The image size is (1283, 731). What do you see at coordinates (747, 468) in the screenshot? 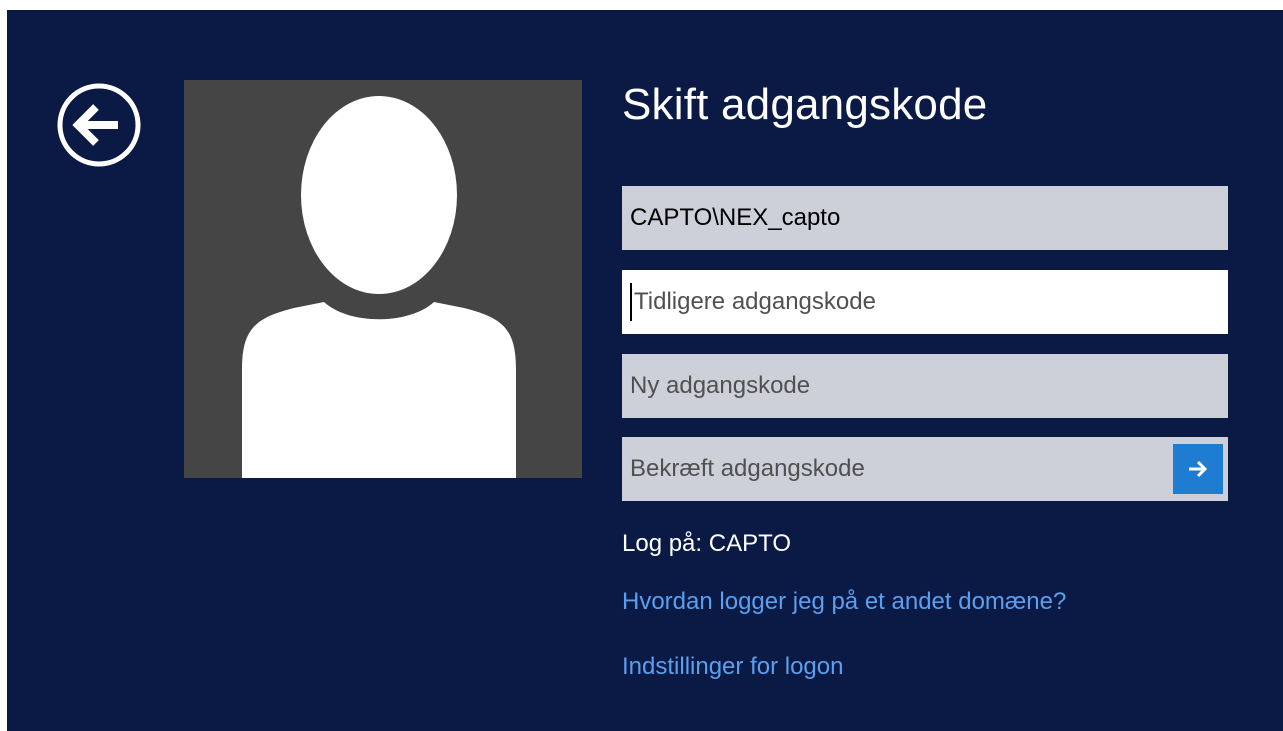
I see `confirm-password-placeholder: Bekræft adgangskode` at bounding box center [747, 468].